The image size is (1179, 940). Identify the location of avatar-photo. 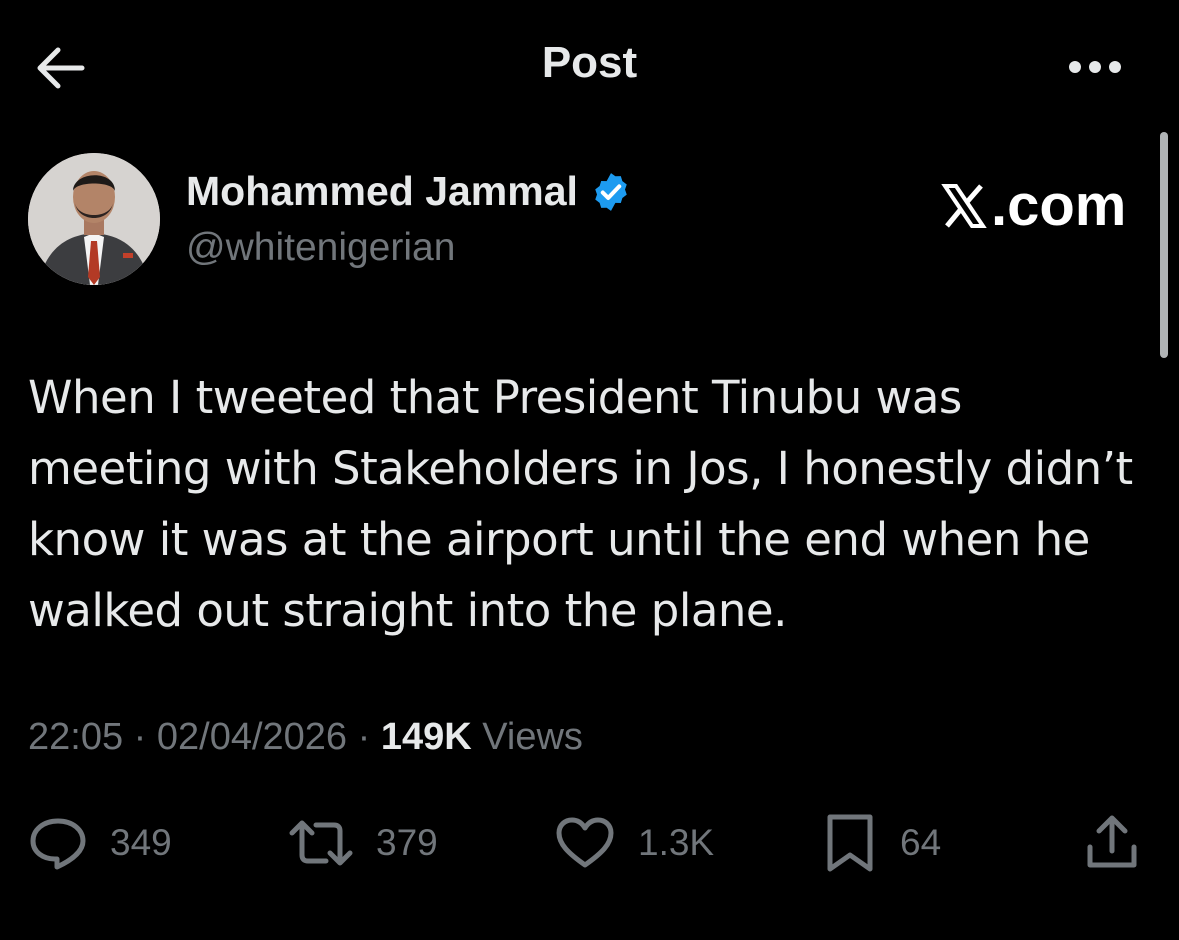
(94, 219).